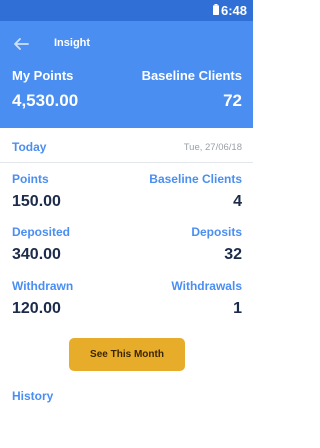  Describe the element at coordinates (191, 75) in the screenshot. I see `baseline-clients-header-label: Baseline Clients` at that location.